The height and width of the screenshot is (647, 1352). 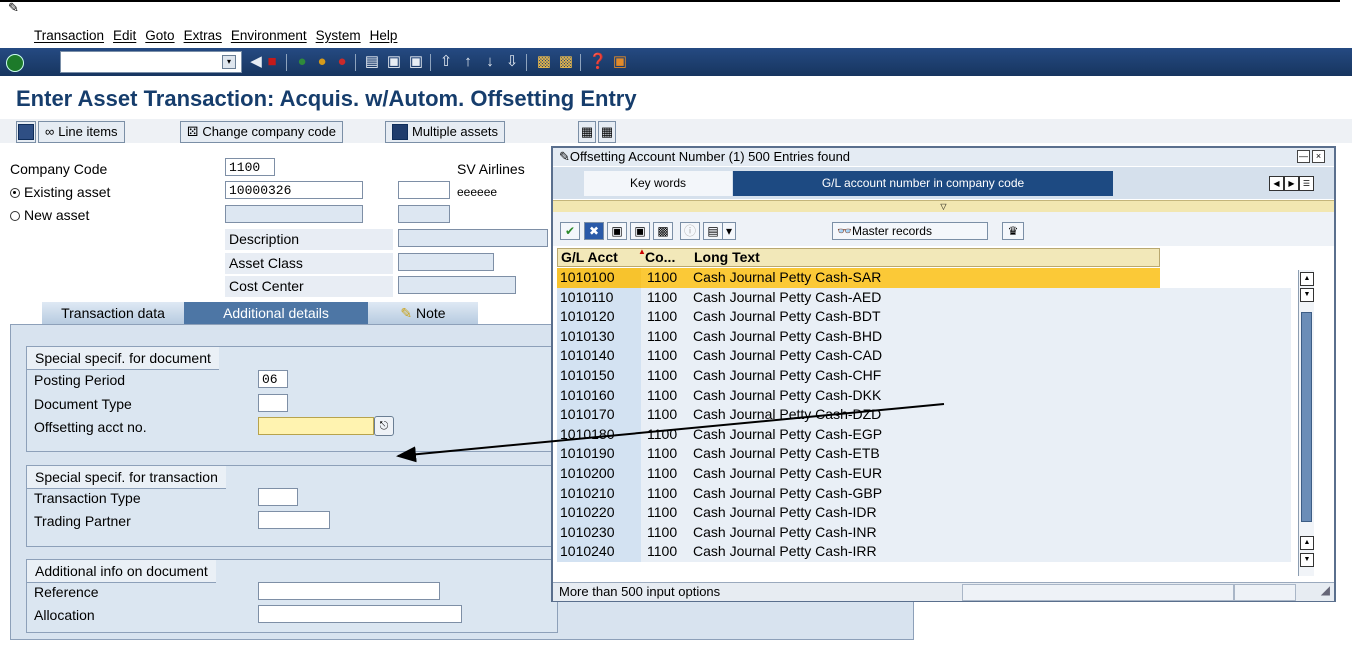 I want to click on annotation-arrow, so click(x=670, y=433).